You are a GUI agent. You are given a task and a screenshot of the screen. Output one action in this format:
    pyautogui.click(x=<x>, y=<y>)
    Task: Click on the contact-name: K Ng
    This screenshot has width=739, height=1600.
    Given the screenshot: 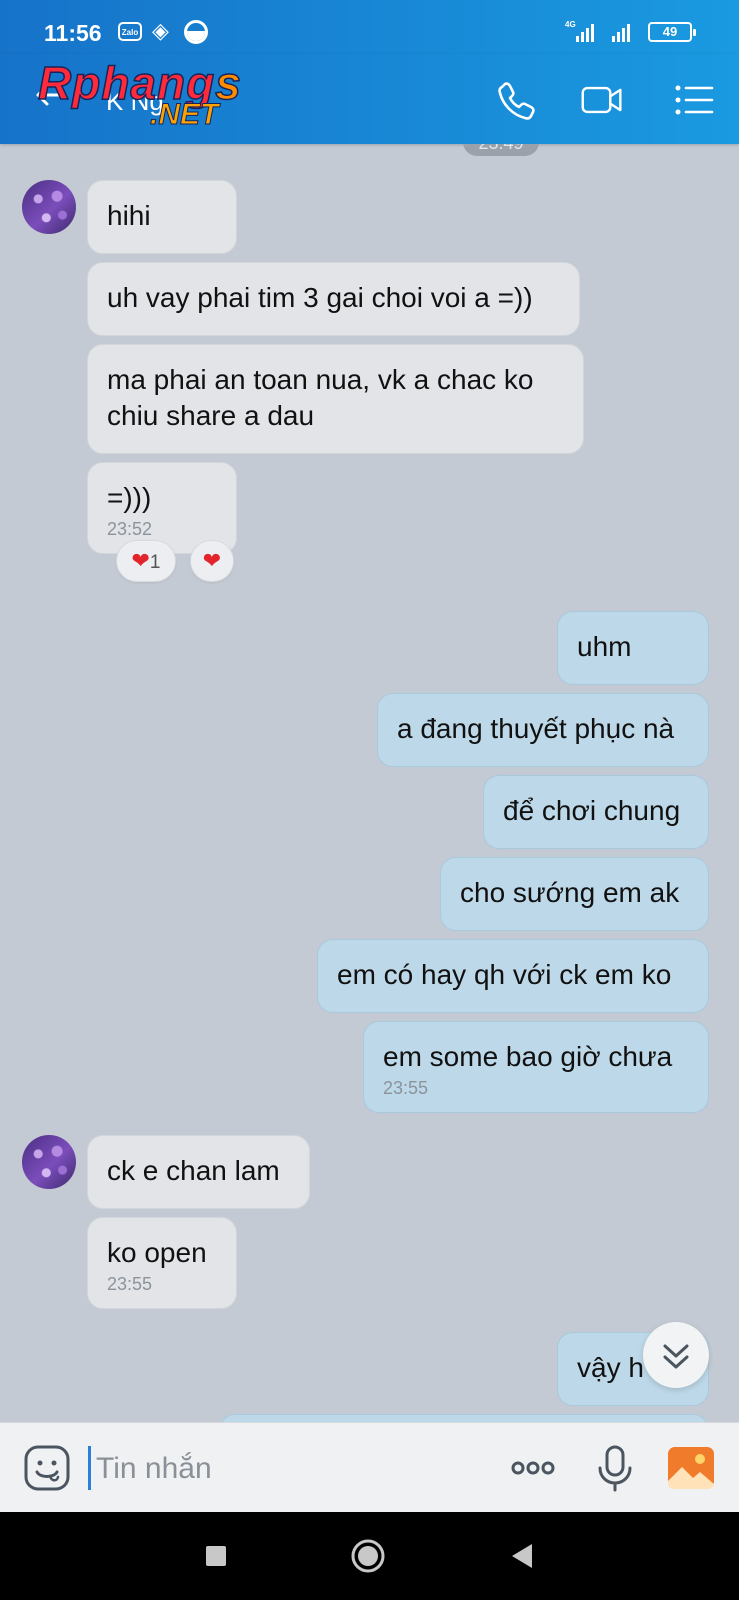 What is the action you would take?
    pyautogui.click(x=135, y=101)
    